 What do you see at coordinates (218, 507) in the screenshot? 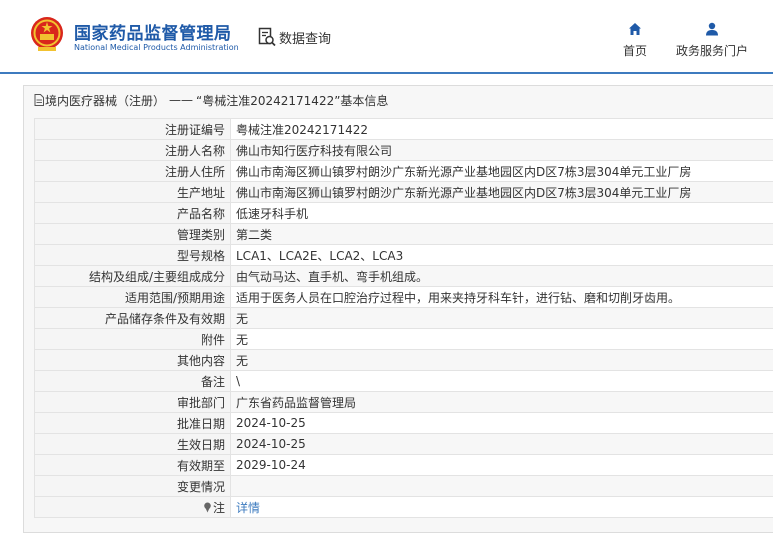
I see `note-label: 注` at bounding box center [218, 507].